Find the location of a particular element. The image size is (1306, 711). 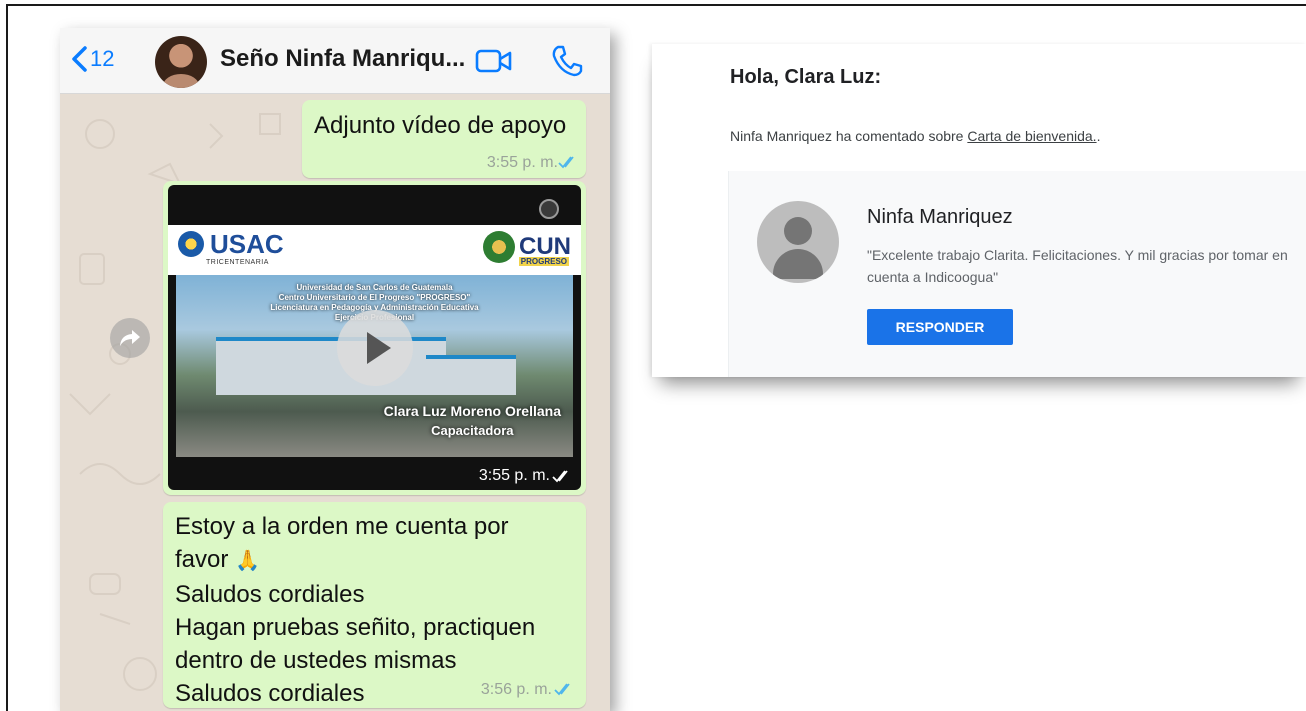

reply-button: RESPONDER is located at coordinates (940, 327).